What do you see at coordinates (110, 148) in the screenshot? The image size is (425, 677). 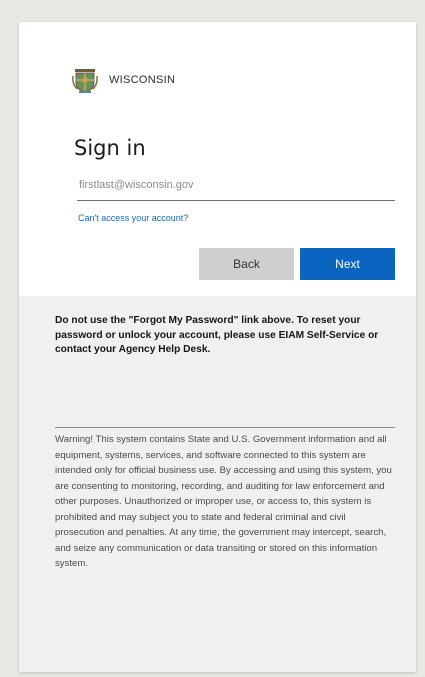 I see `page-title: Sign in` at bounding box center [110, 148].